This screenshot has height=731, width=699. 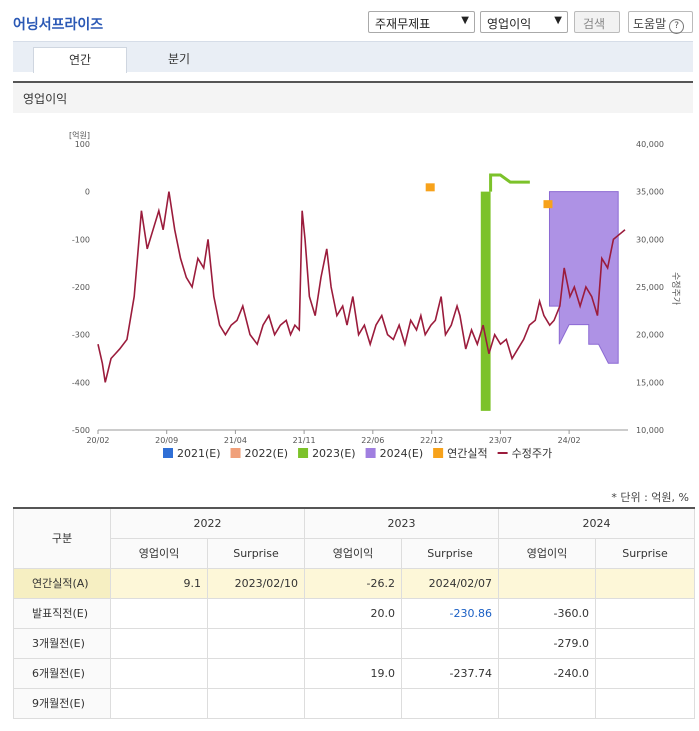 I want to click on y-left-tick-label: 0, so click(x=87, y=192).